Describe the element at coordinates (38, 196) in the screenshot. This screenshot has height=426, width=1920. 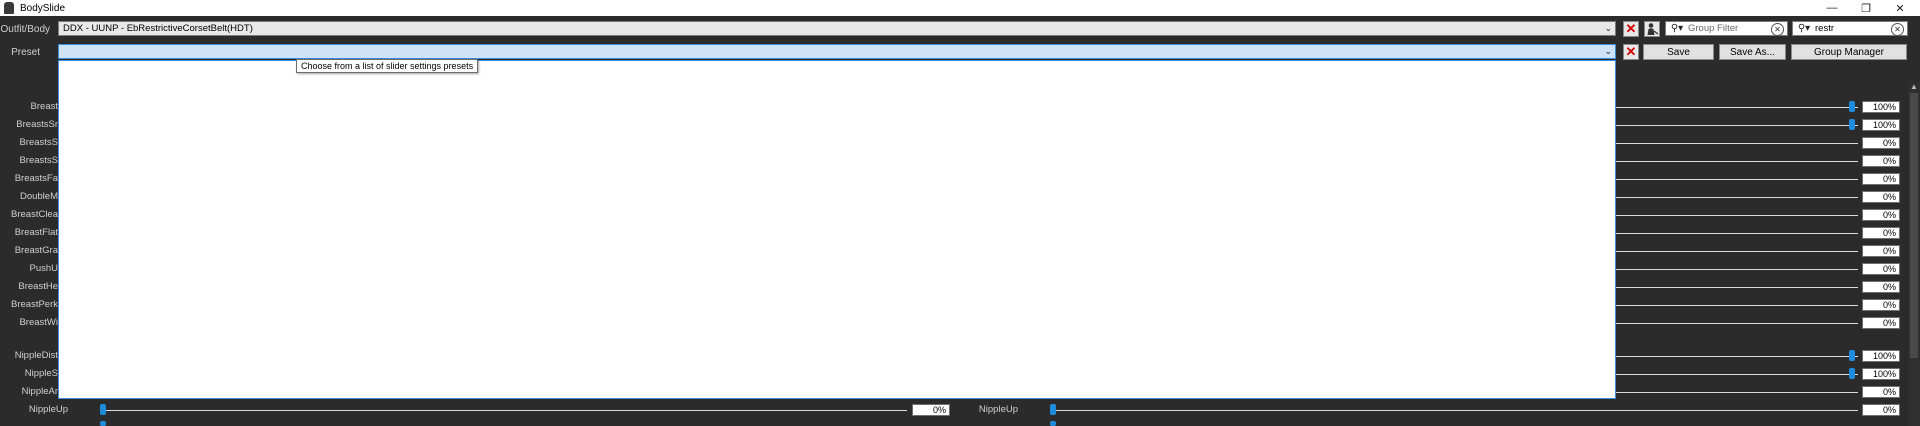
I see `slider-label: DoubleM` at that location.